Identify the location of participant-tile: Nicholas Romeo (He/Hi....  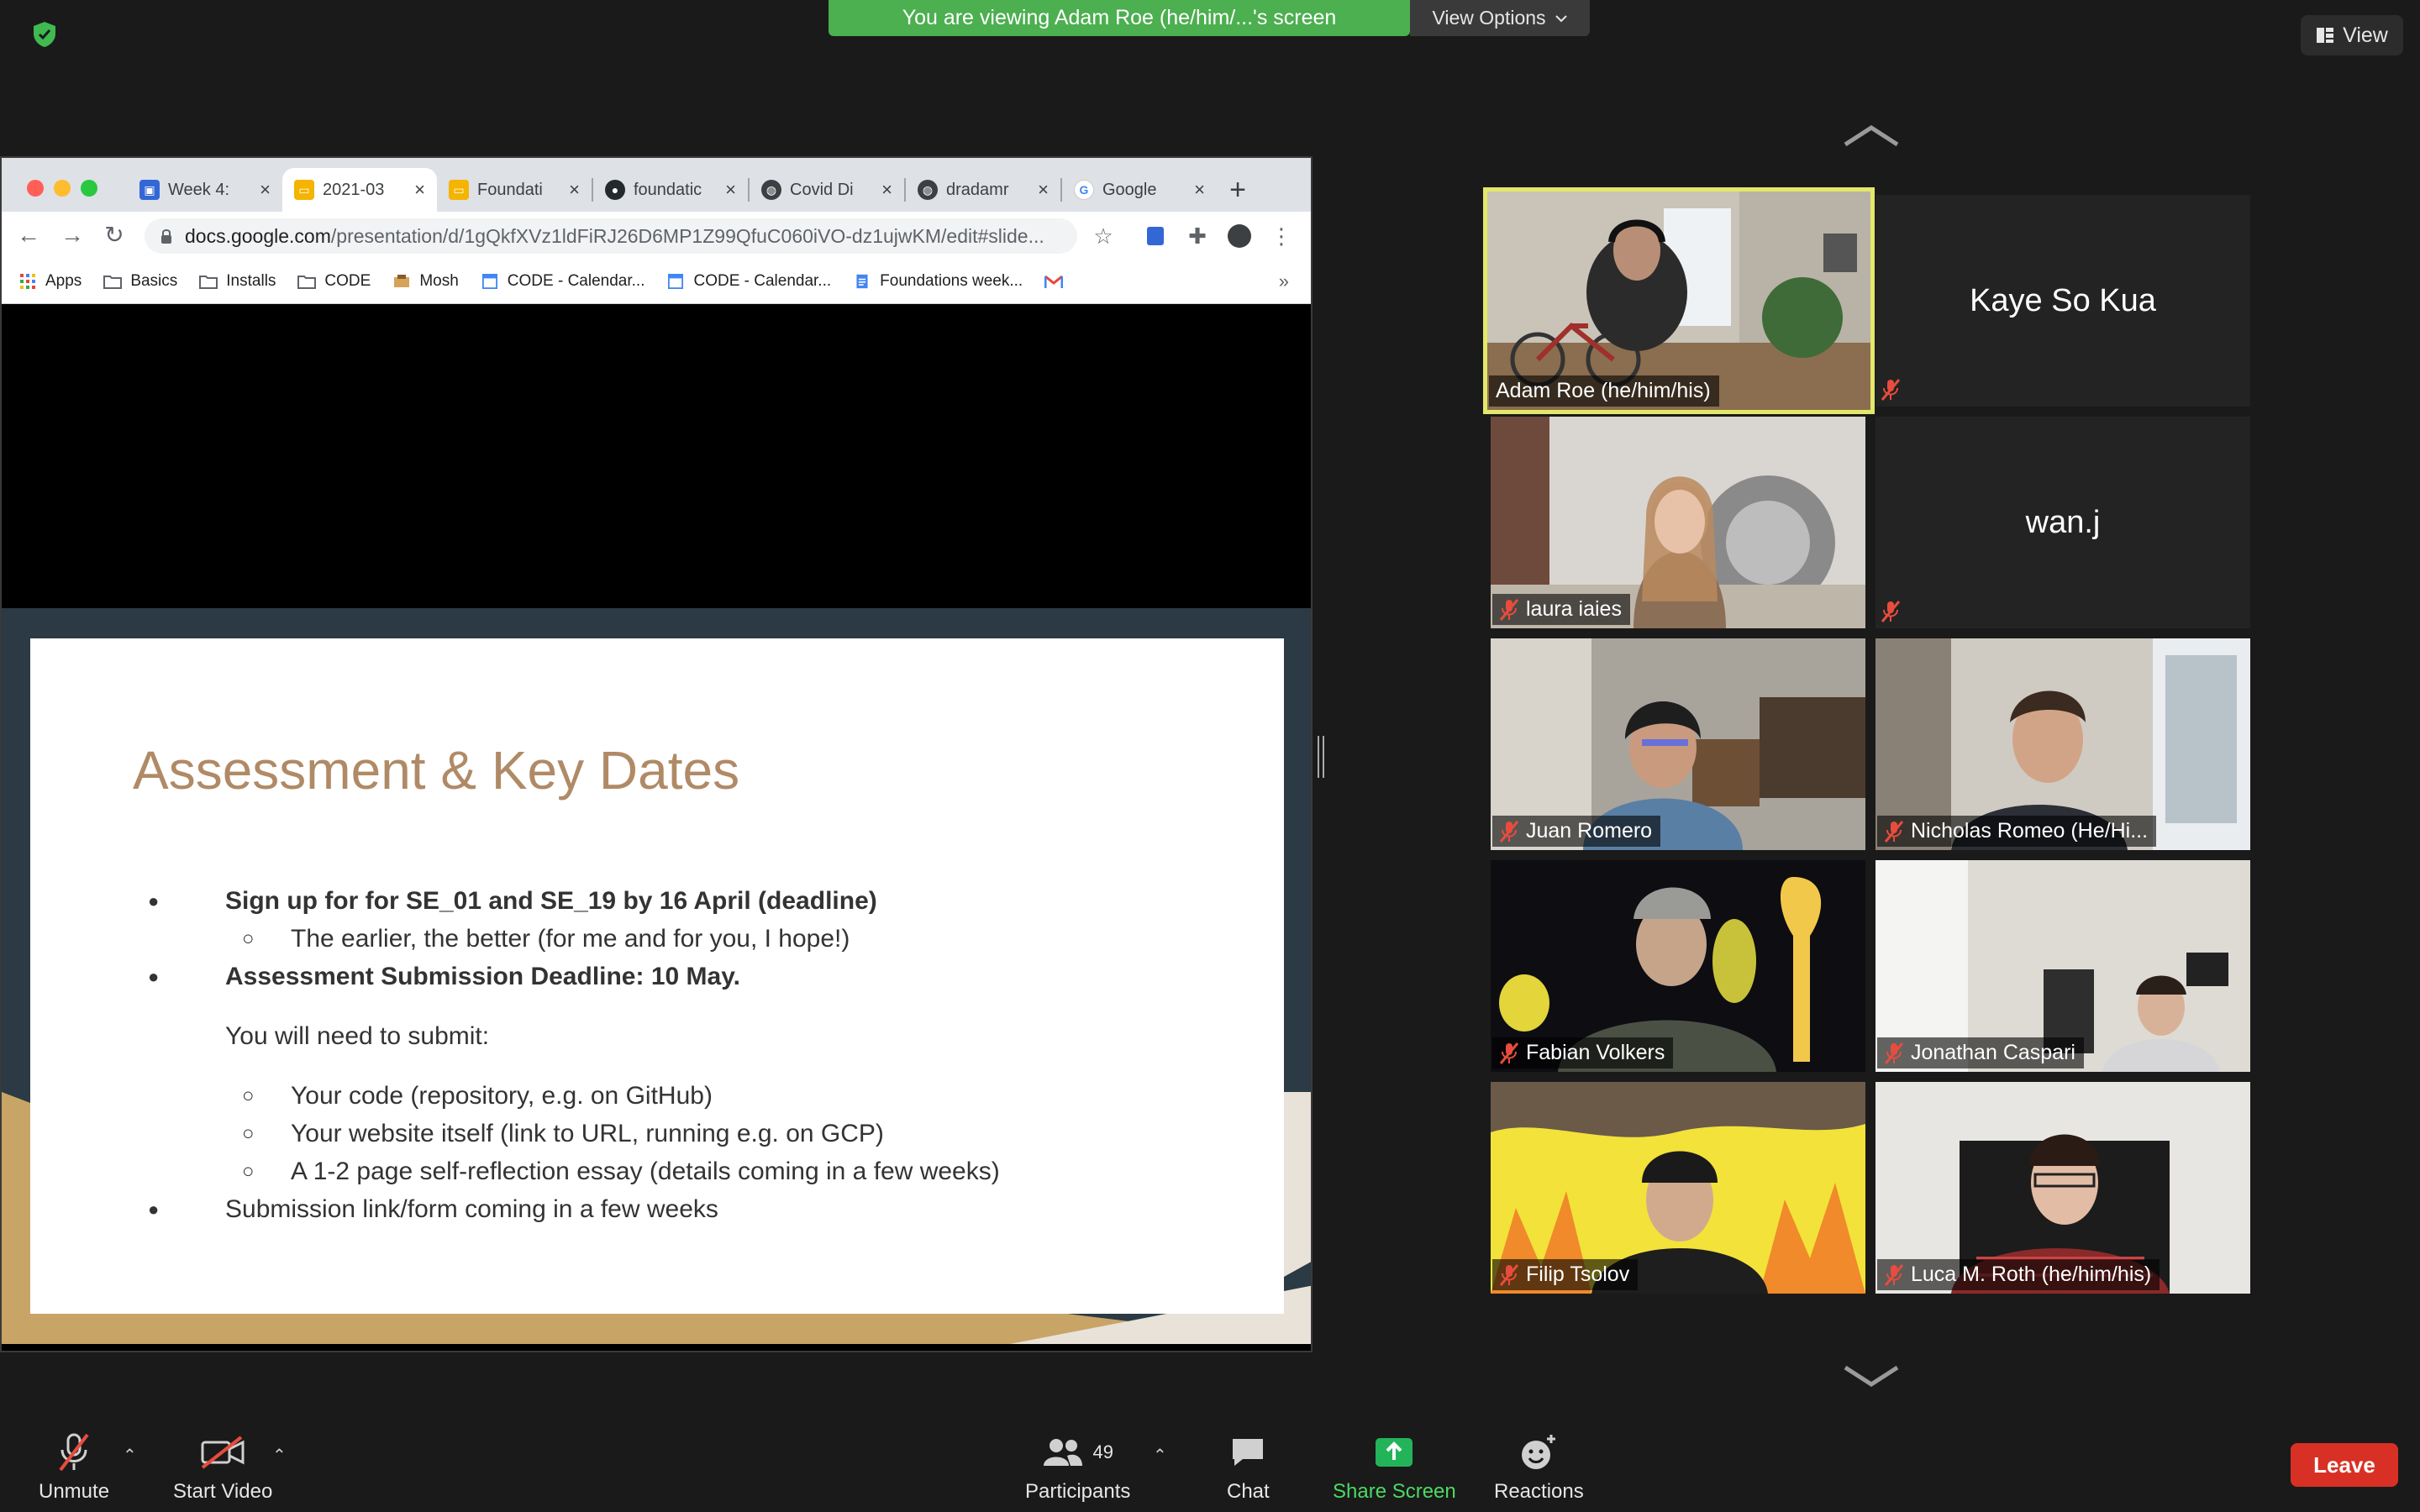
(2063, 744).